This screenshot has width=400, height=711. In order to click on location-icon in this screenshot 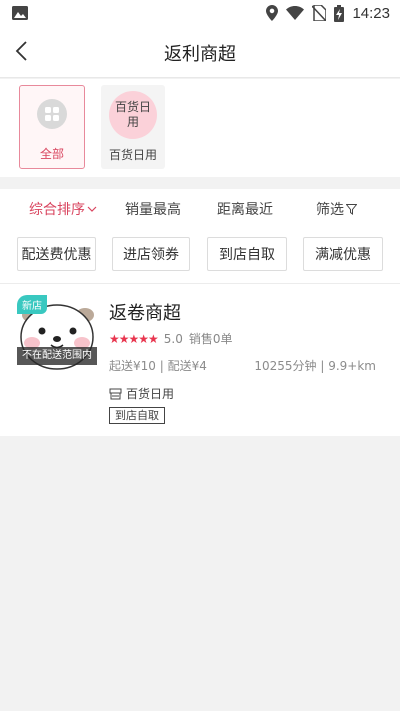, I will do `click(272, 13)`.